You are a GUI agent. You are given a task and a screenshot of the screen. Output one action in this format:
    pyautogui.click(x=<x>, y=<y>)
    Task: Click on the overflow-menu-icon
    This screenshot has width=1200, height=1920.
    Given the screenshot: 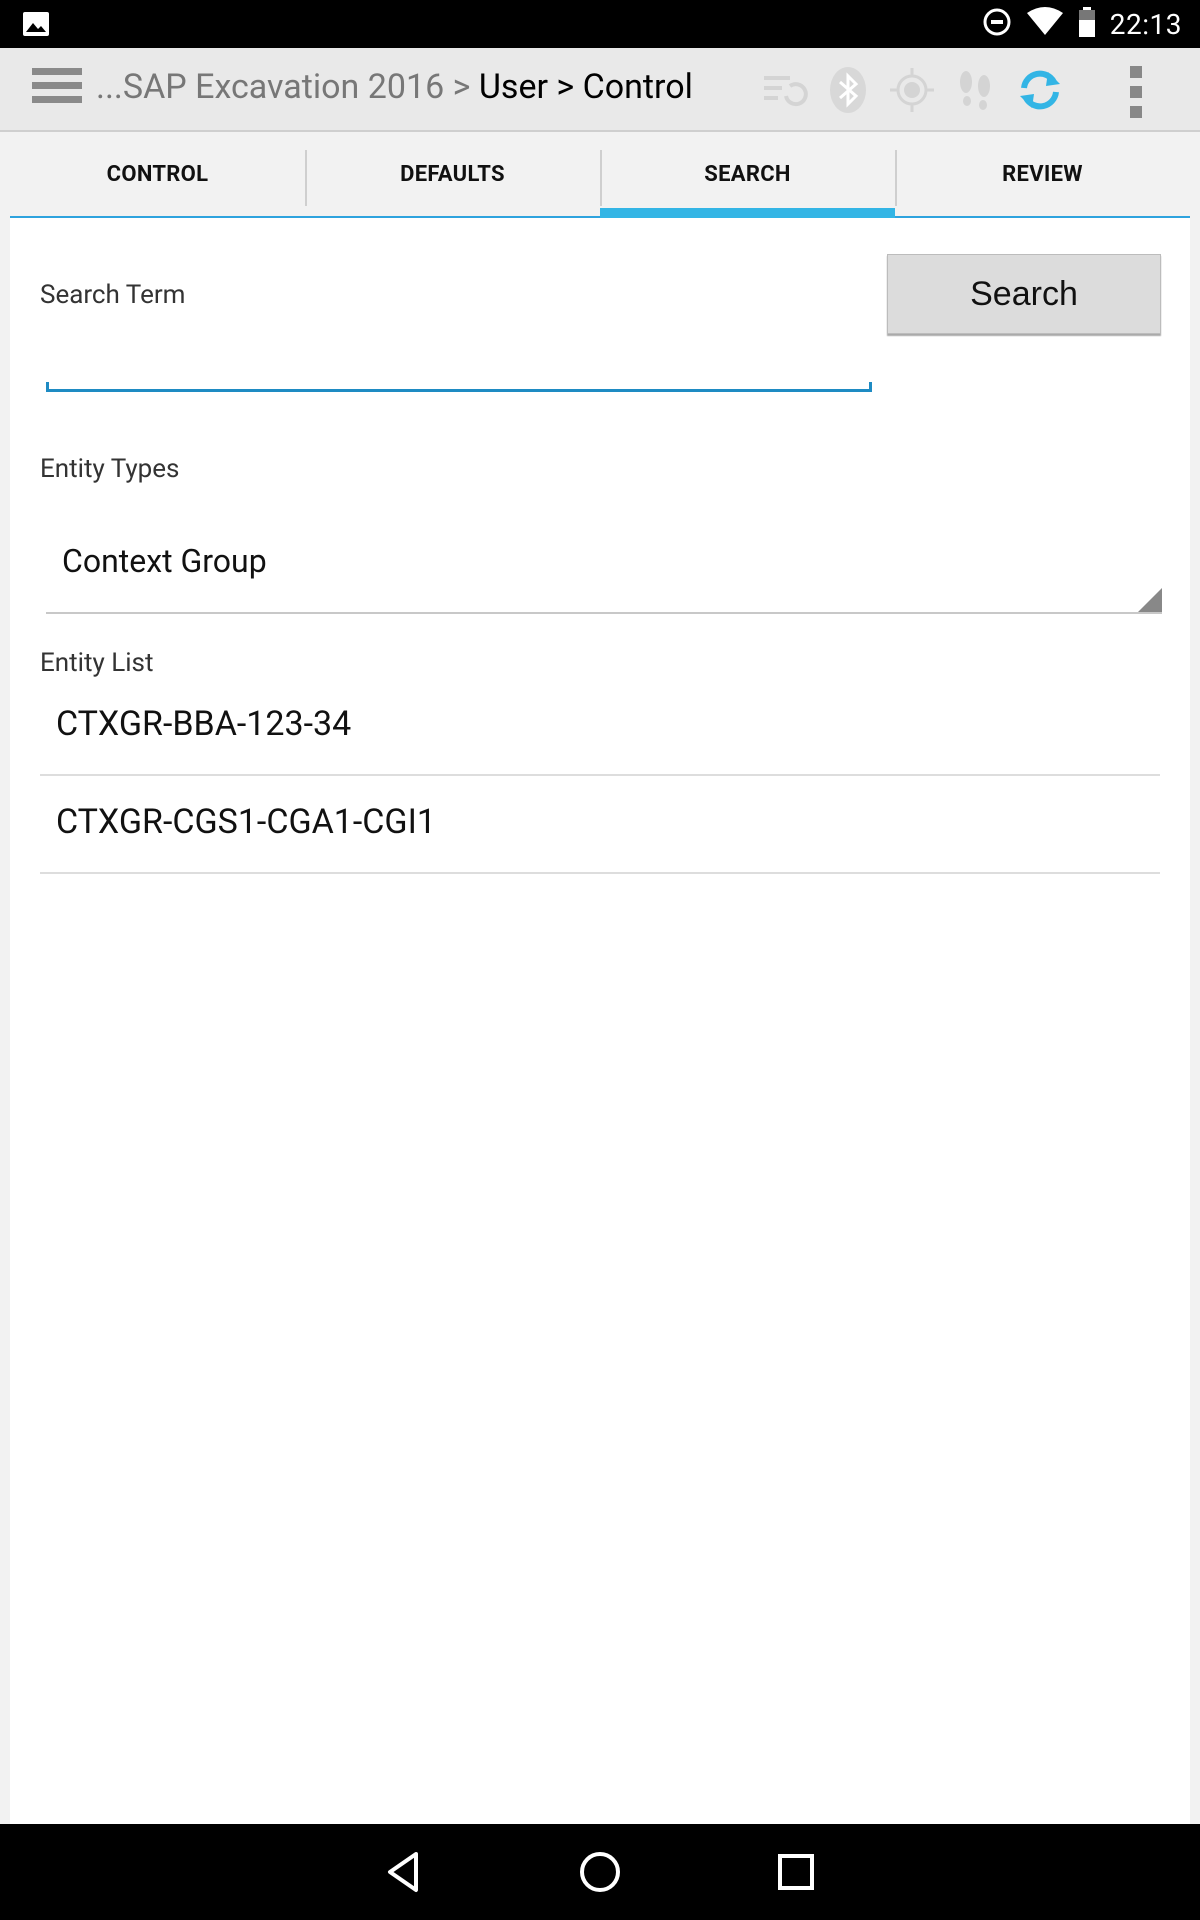 What is the action you would take?
    pyautogui.click(x=1136, y=92)
    